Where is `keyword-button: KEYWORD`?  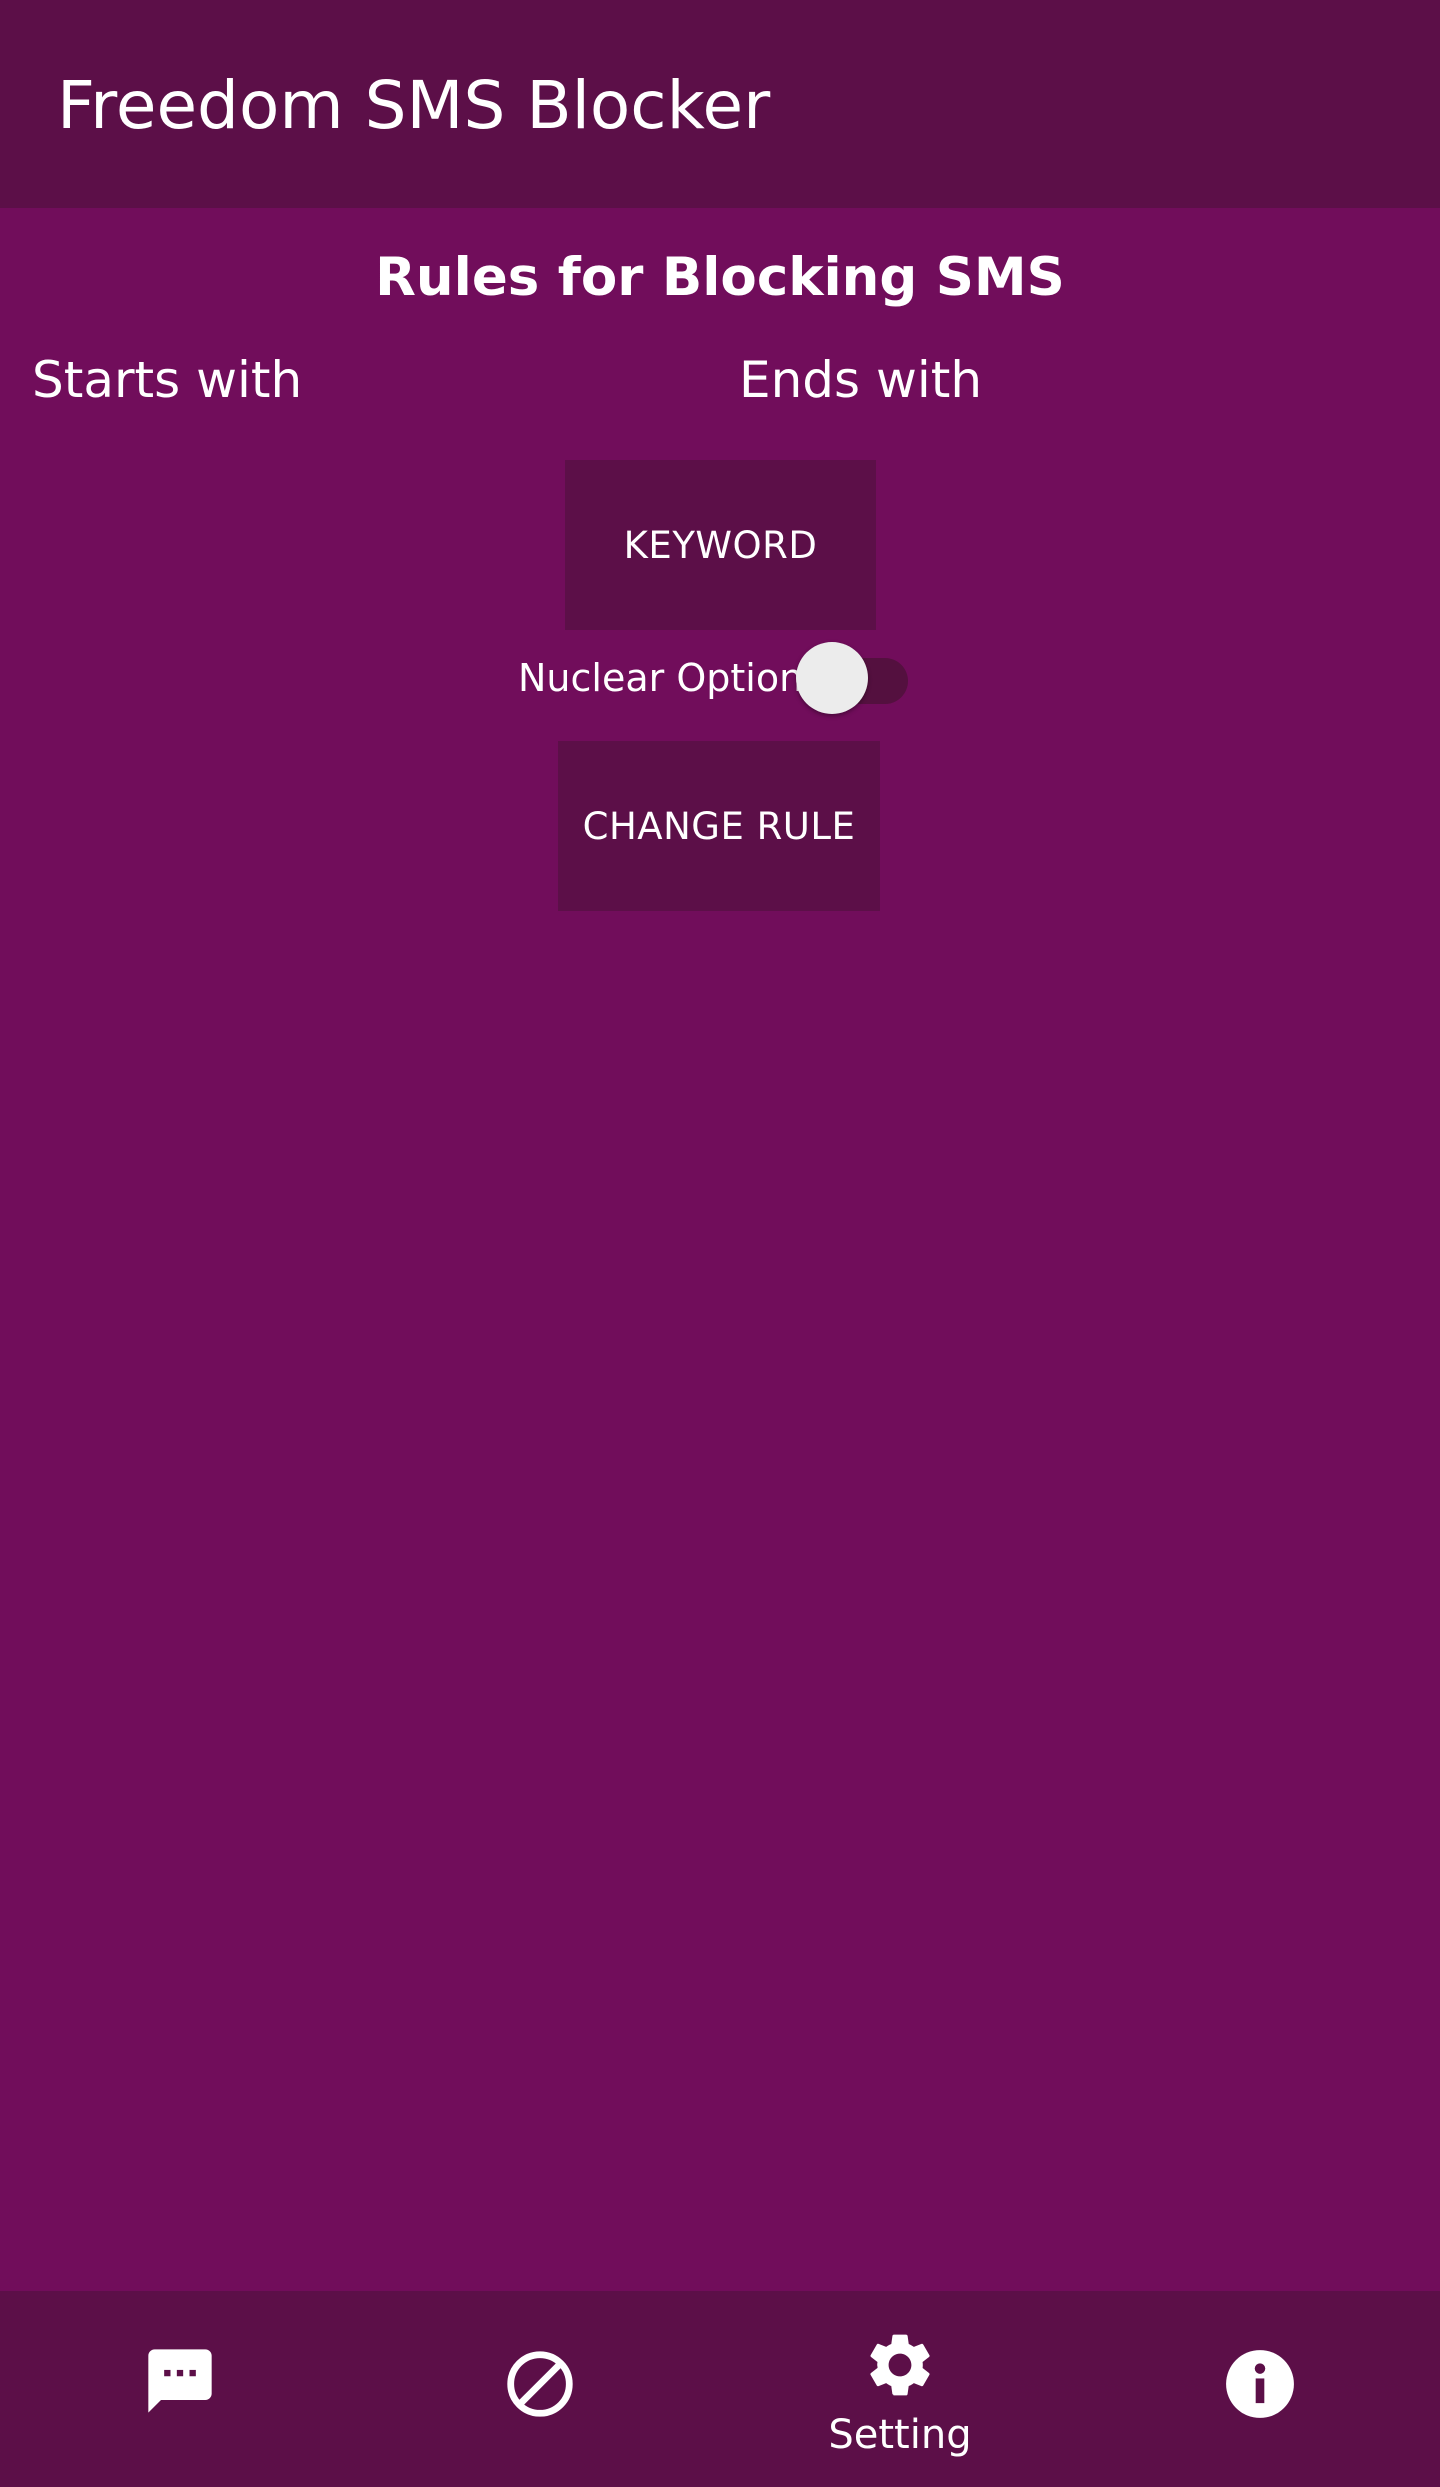
keyword-button: KEYWORD is located at coordinates (720, 545).